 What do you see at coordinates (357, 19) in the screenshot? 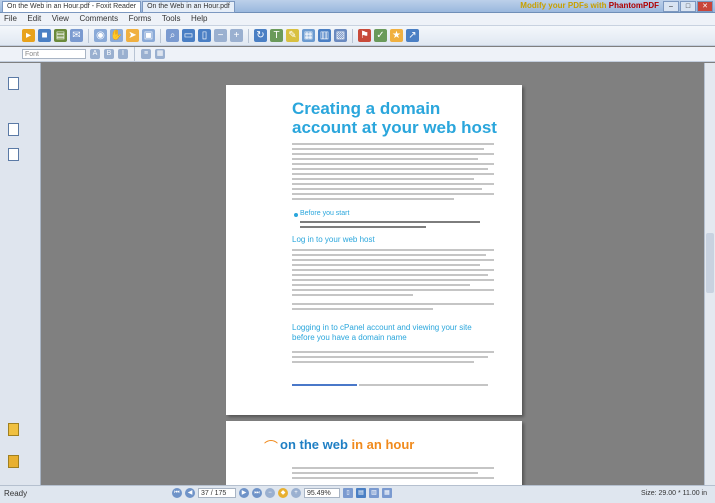
I see `menu-bar: File Edit View Comments Forms Tools Help` at bounding box center [357, 19].